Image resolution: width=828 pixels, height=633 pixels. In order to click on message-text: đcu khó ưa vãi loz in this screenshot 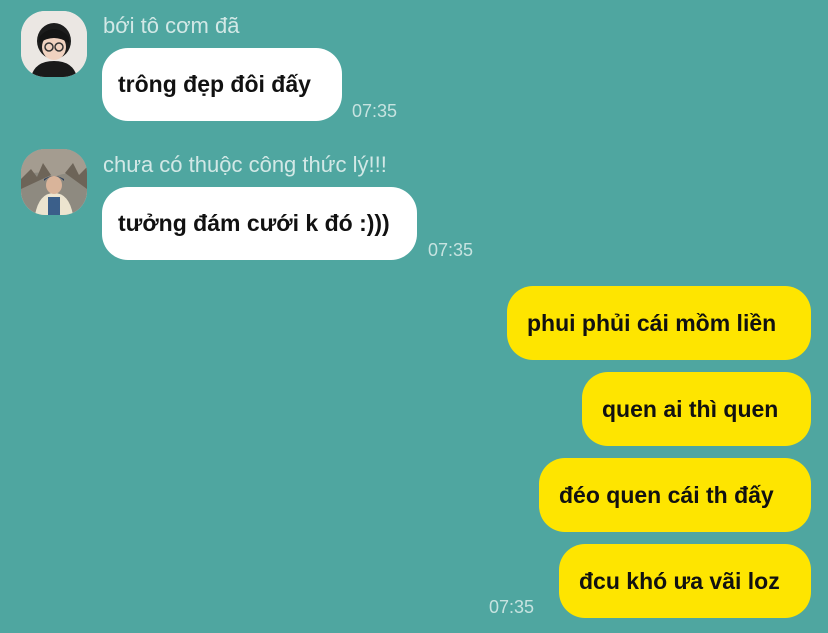, I will do `click(679, 580)`.